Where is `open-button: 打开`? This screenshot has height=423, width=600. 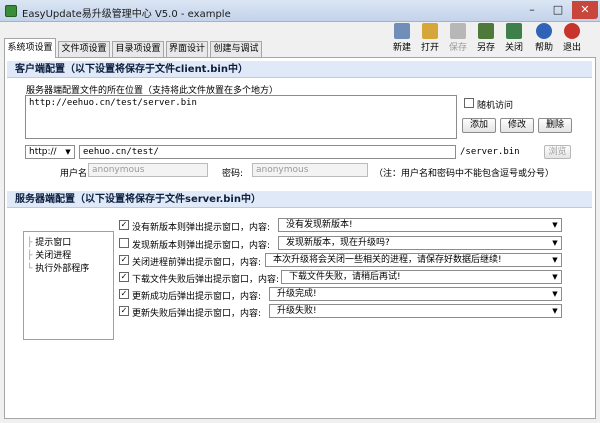
open-button: 打开 is located at coordinates (430, 37).